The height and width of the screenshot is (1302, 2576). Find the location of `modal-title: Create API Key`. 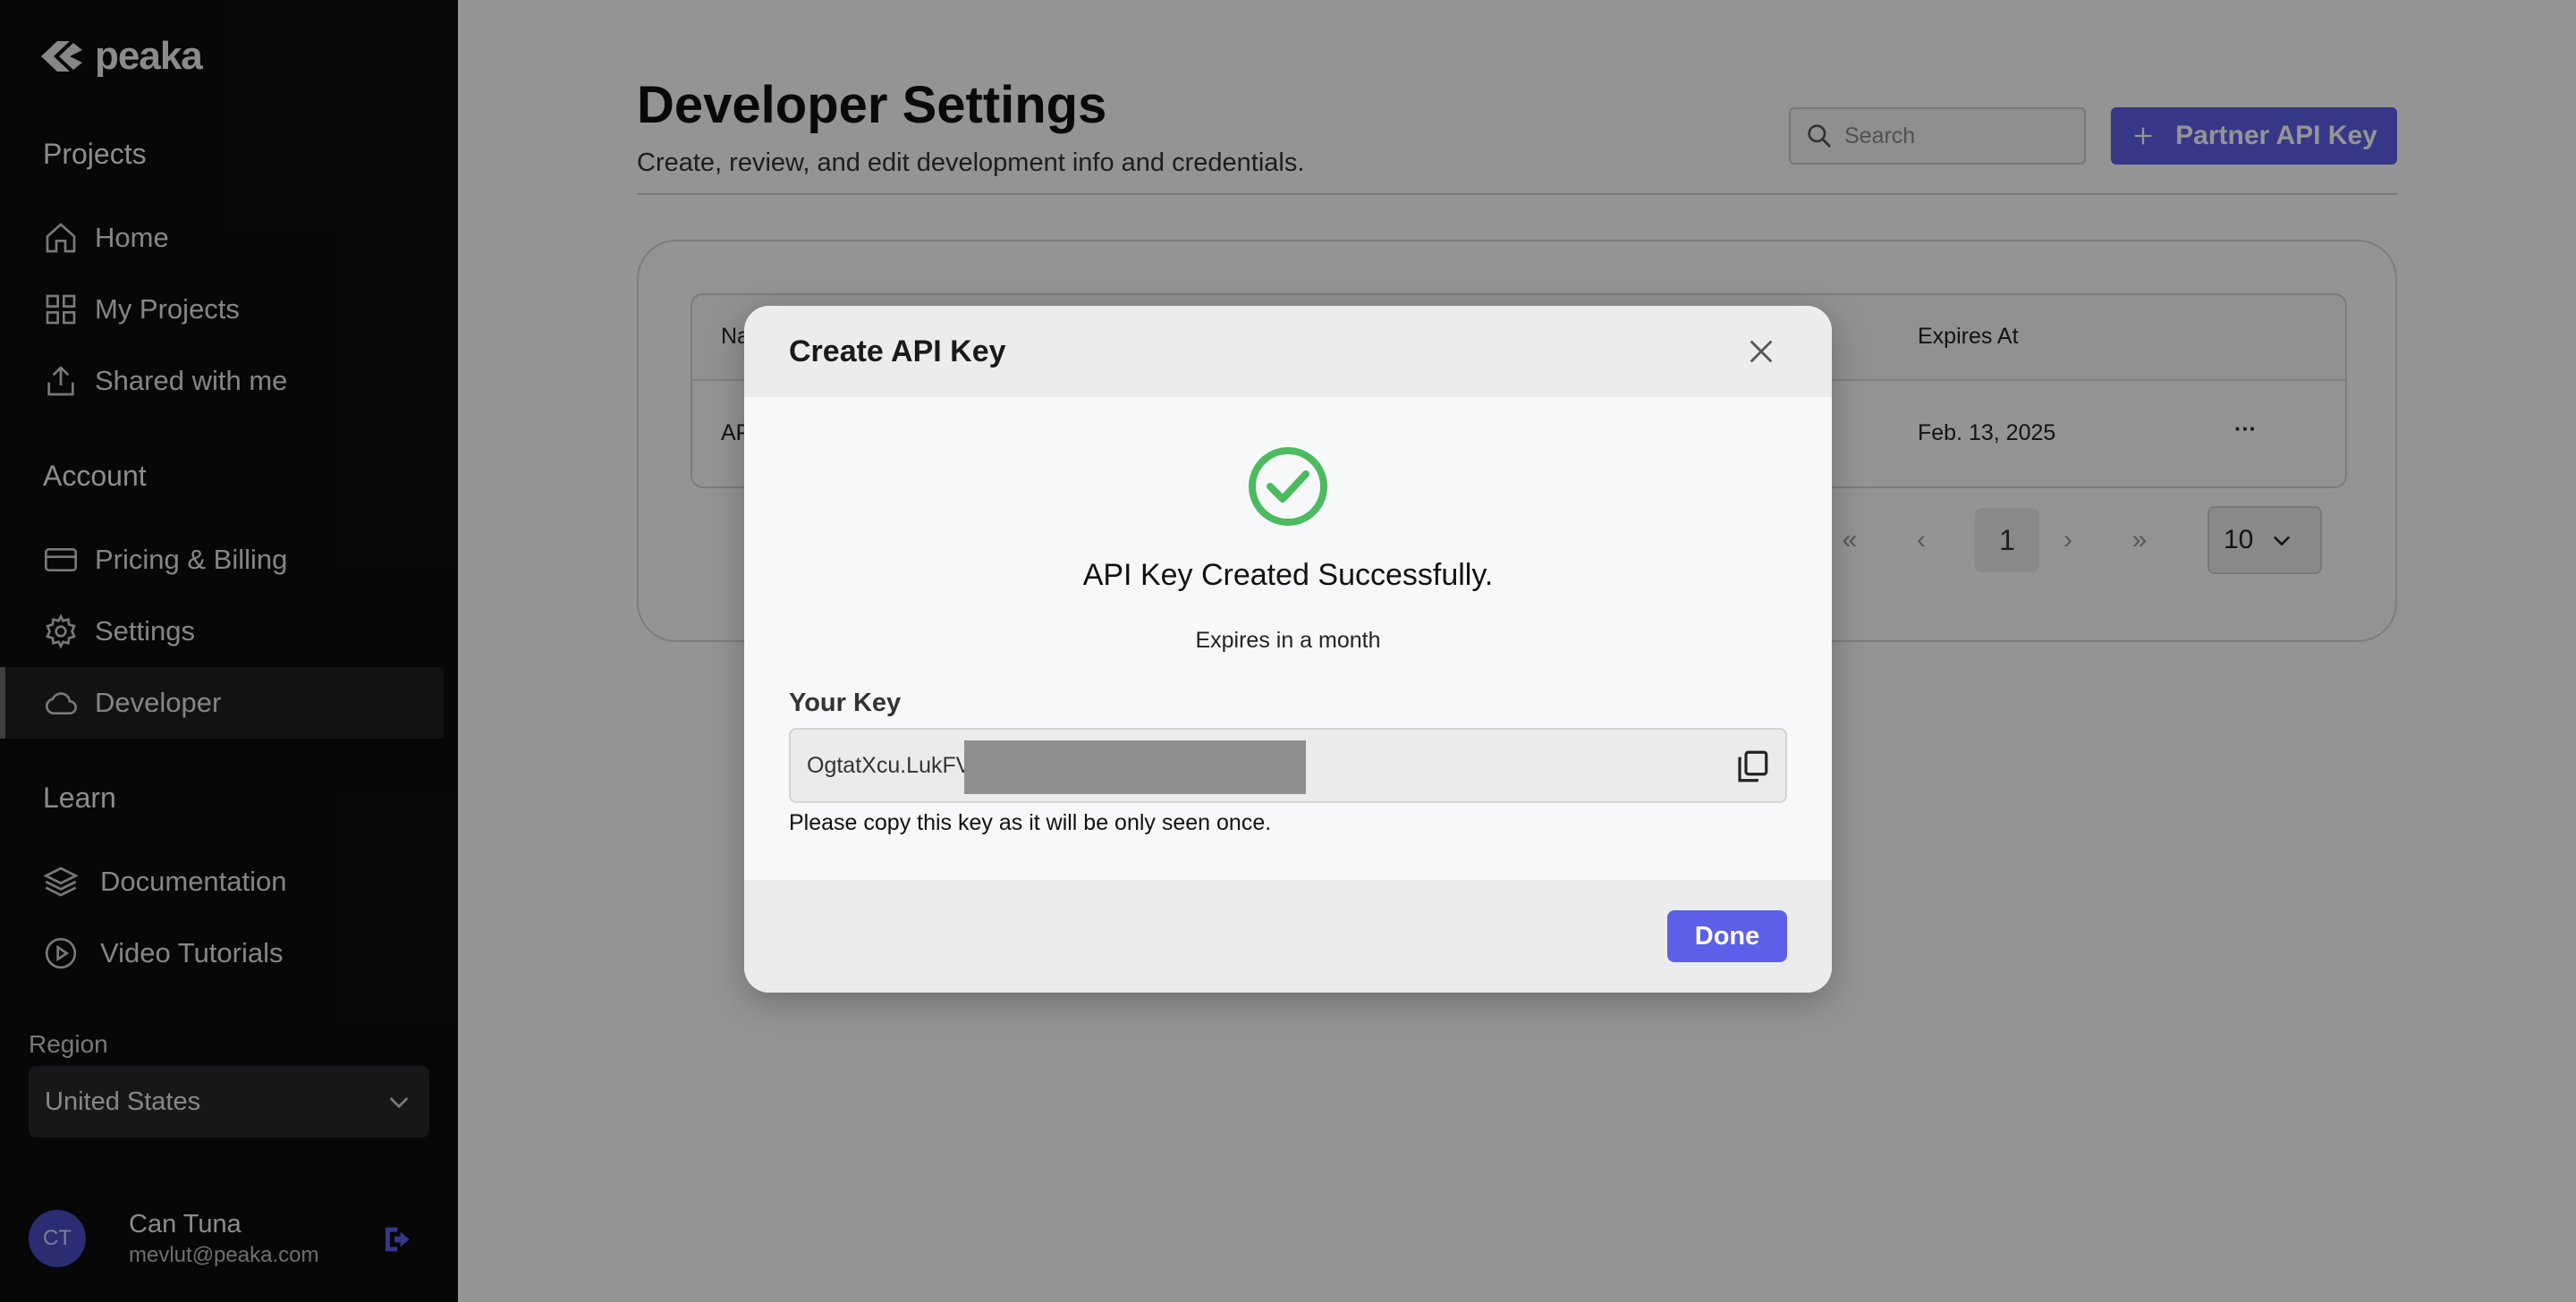

modal-title: Create API Key is located at coordinates (897, 351).